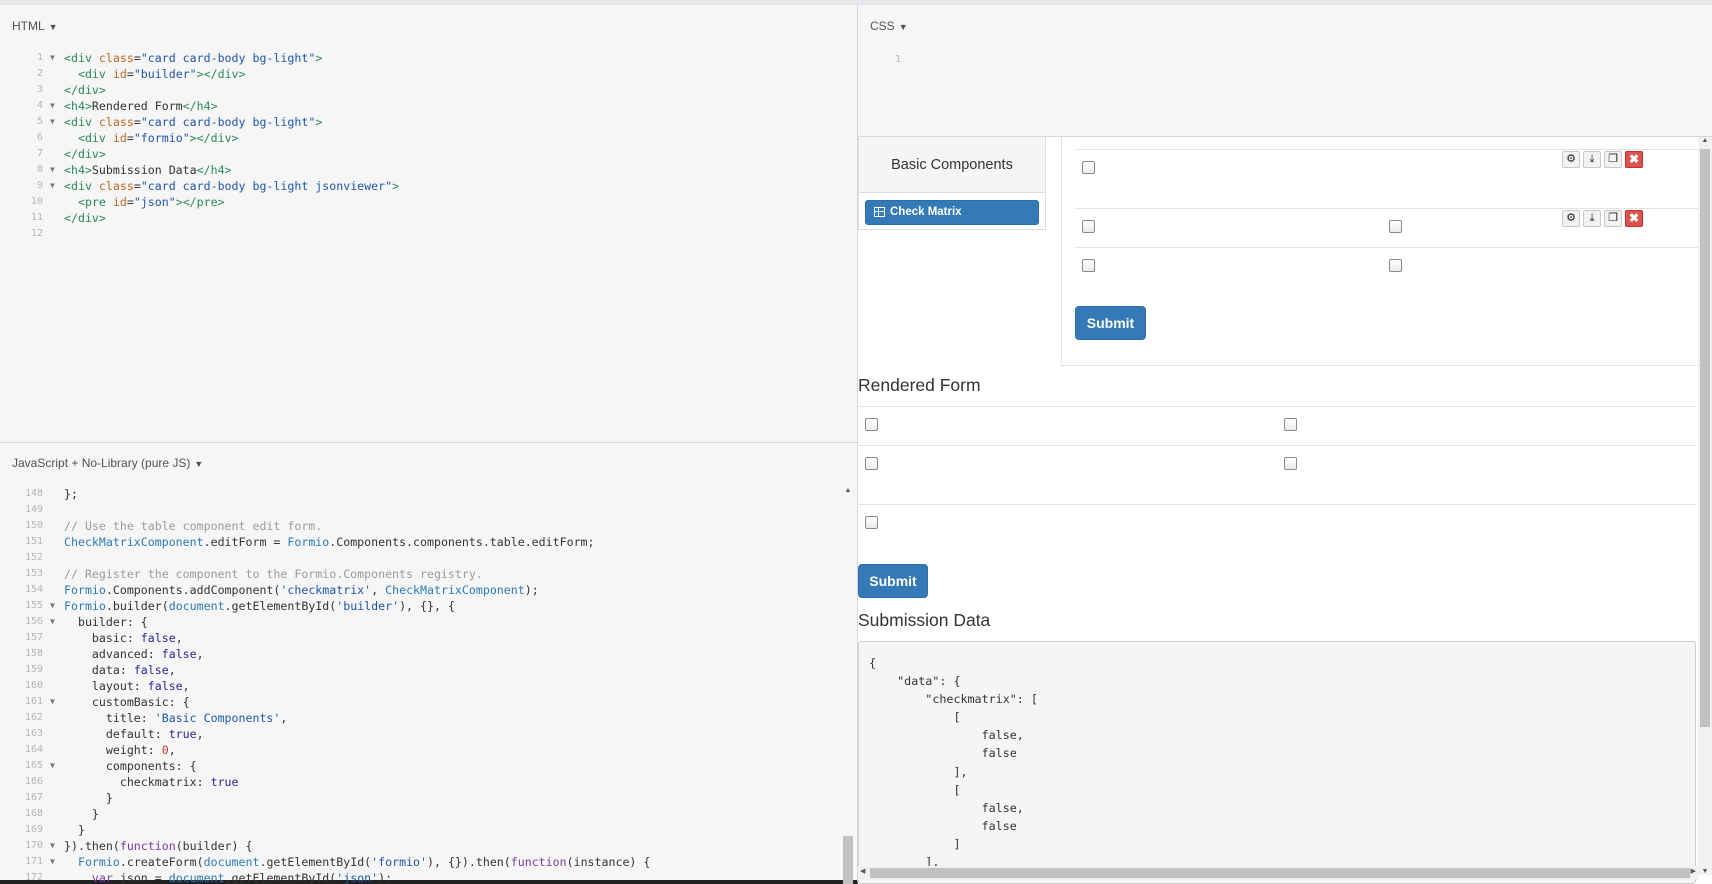 Image resolution: width=1712 pixels, height=884 pixels. I want to click on code-line: 158 advanced: false,, so click(428, 654).